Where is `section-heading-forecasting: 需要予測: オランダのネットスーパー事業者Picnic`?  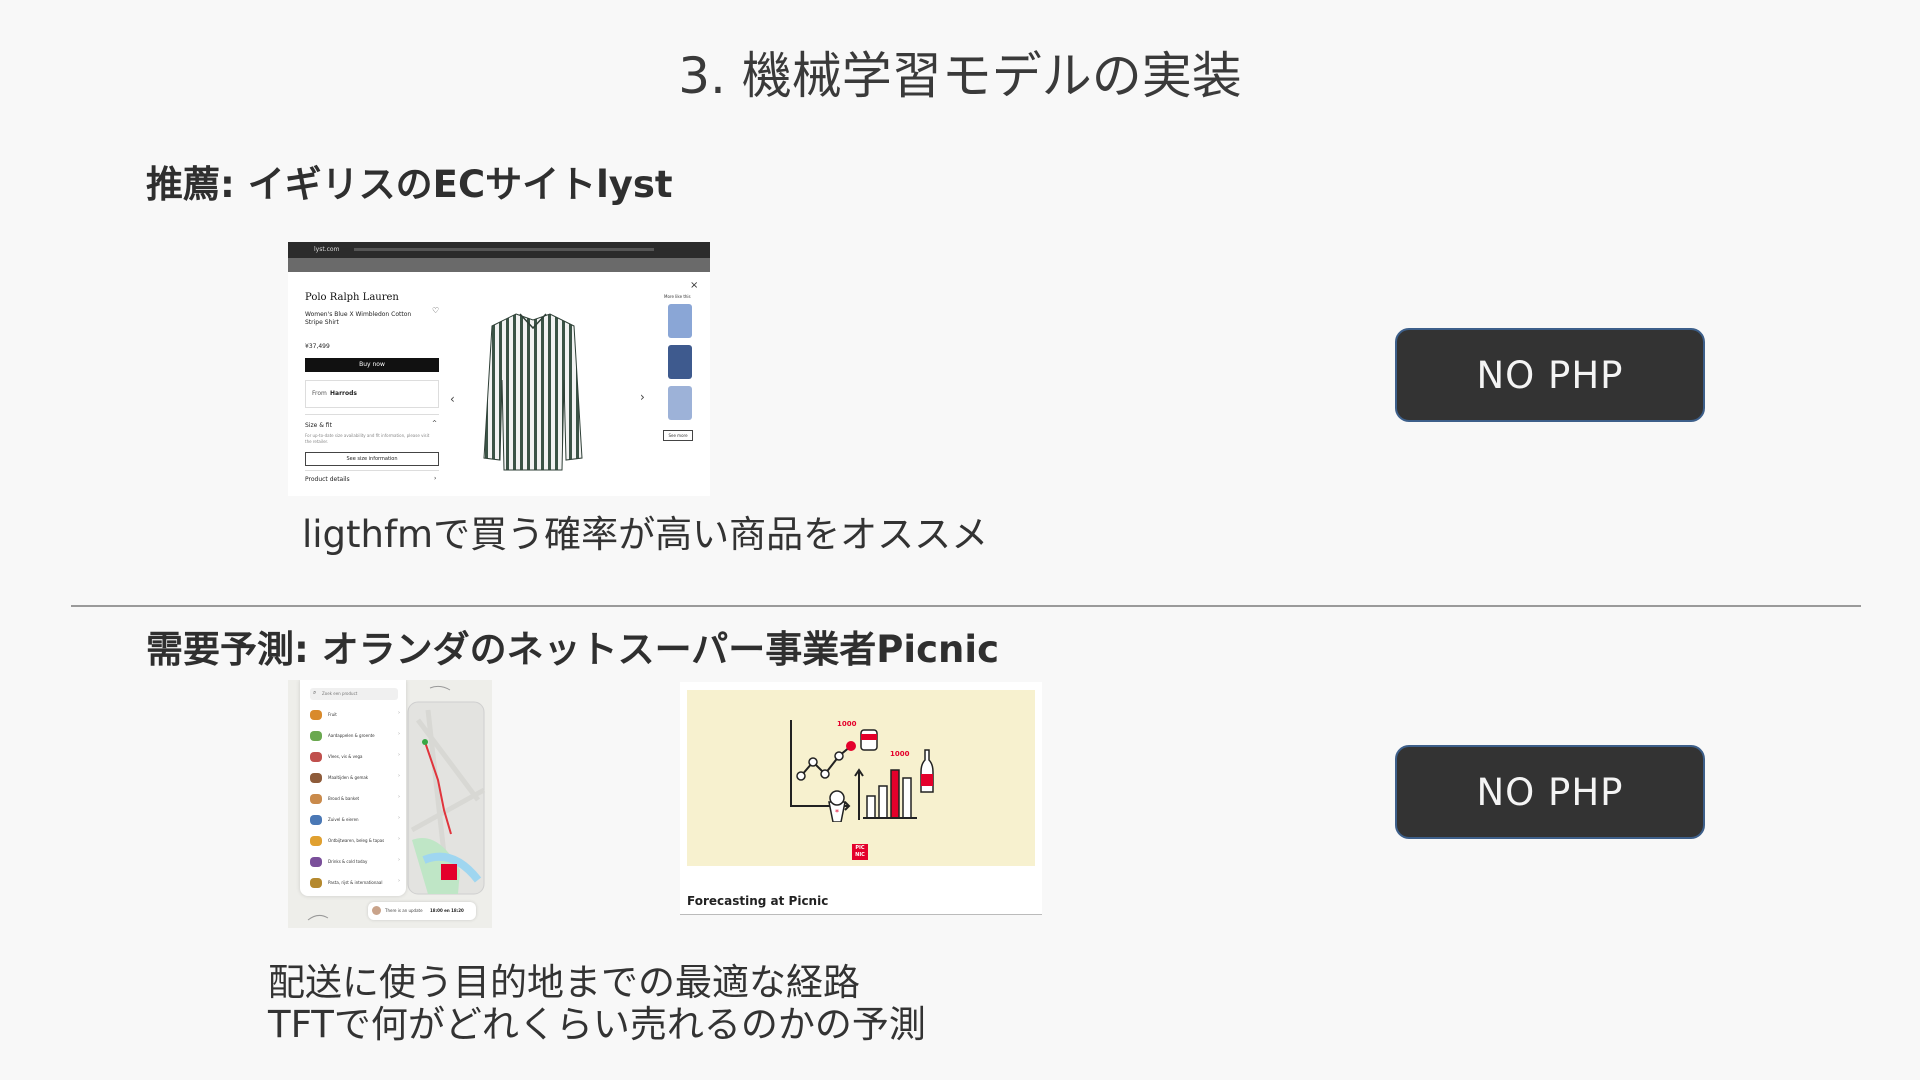
section-heading-forecasting: 需要予測: オランダのネットスーパー事業者Picnic is located at coordinates (572, 649).